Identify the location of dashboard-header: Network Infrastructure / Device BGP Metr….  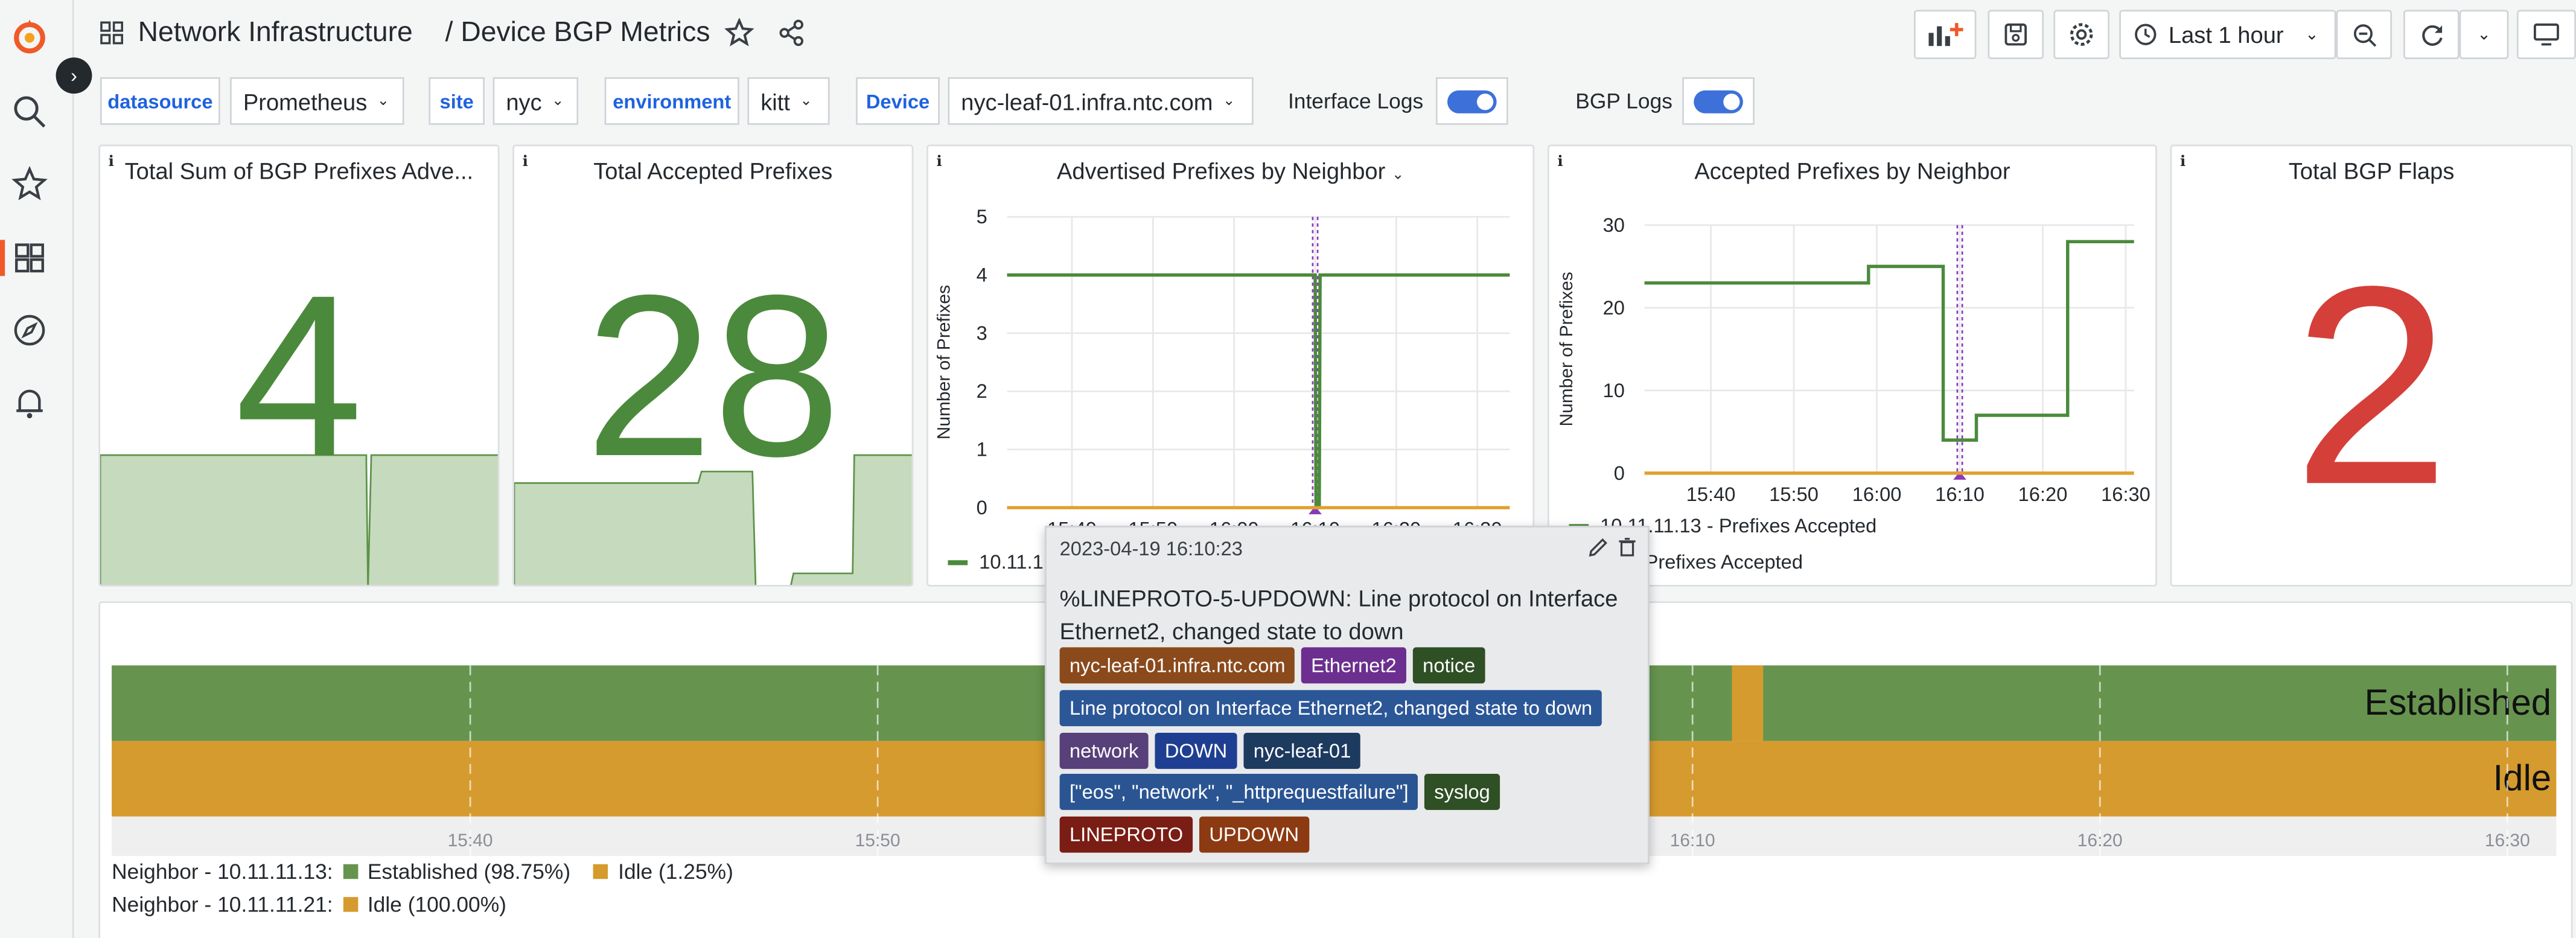
(1325, 34).